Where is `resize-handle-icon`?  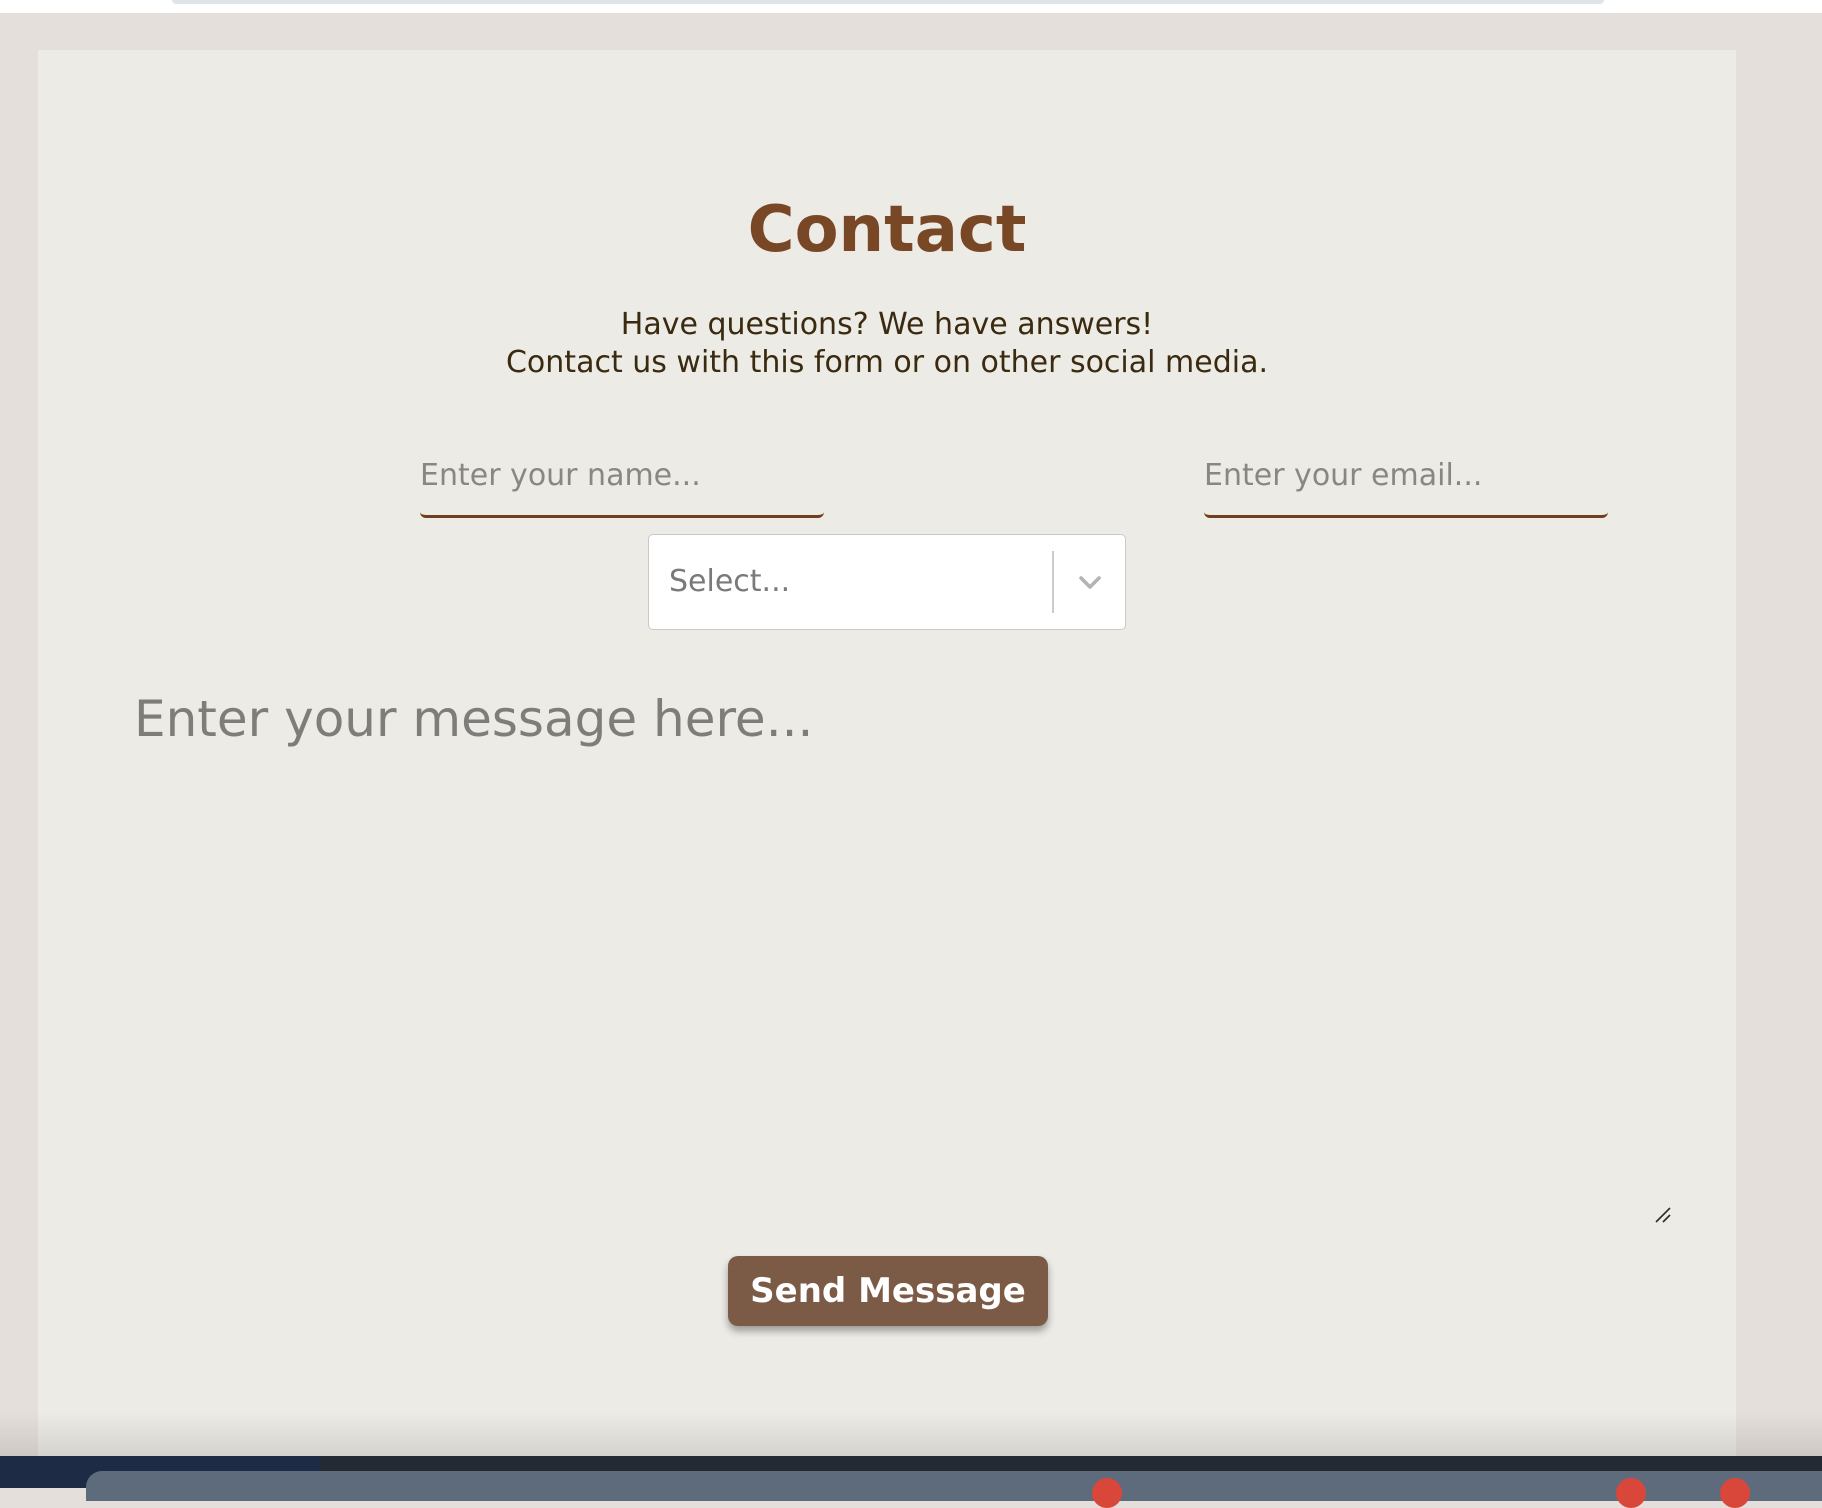
resize-handle-icon is located at coordinates (1663, 1215).